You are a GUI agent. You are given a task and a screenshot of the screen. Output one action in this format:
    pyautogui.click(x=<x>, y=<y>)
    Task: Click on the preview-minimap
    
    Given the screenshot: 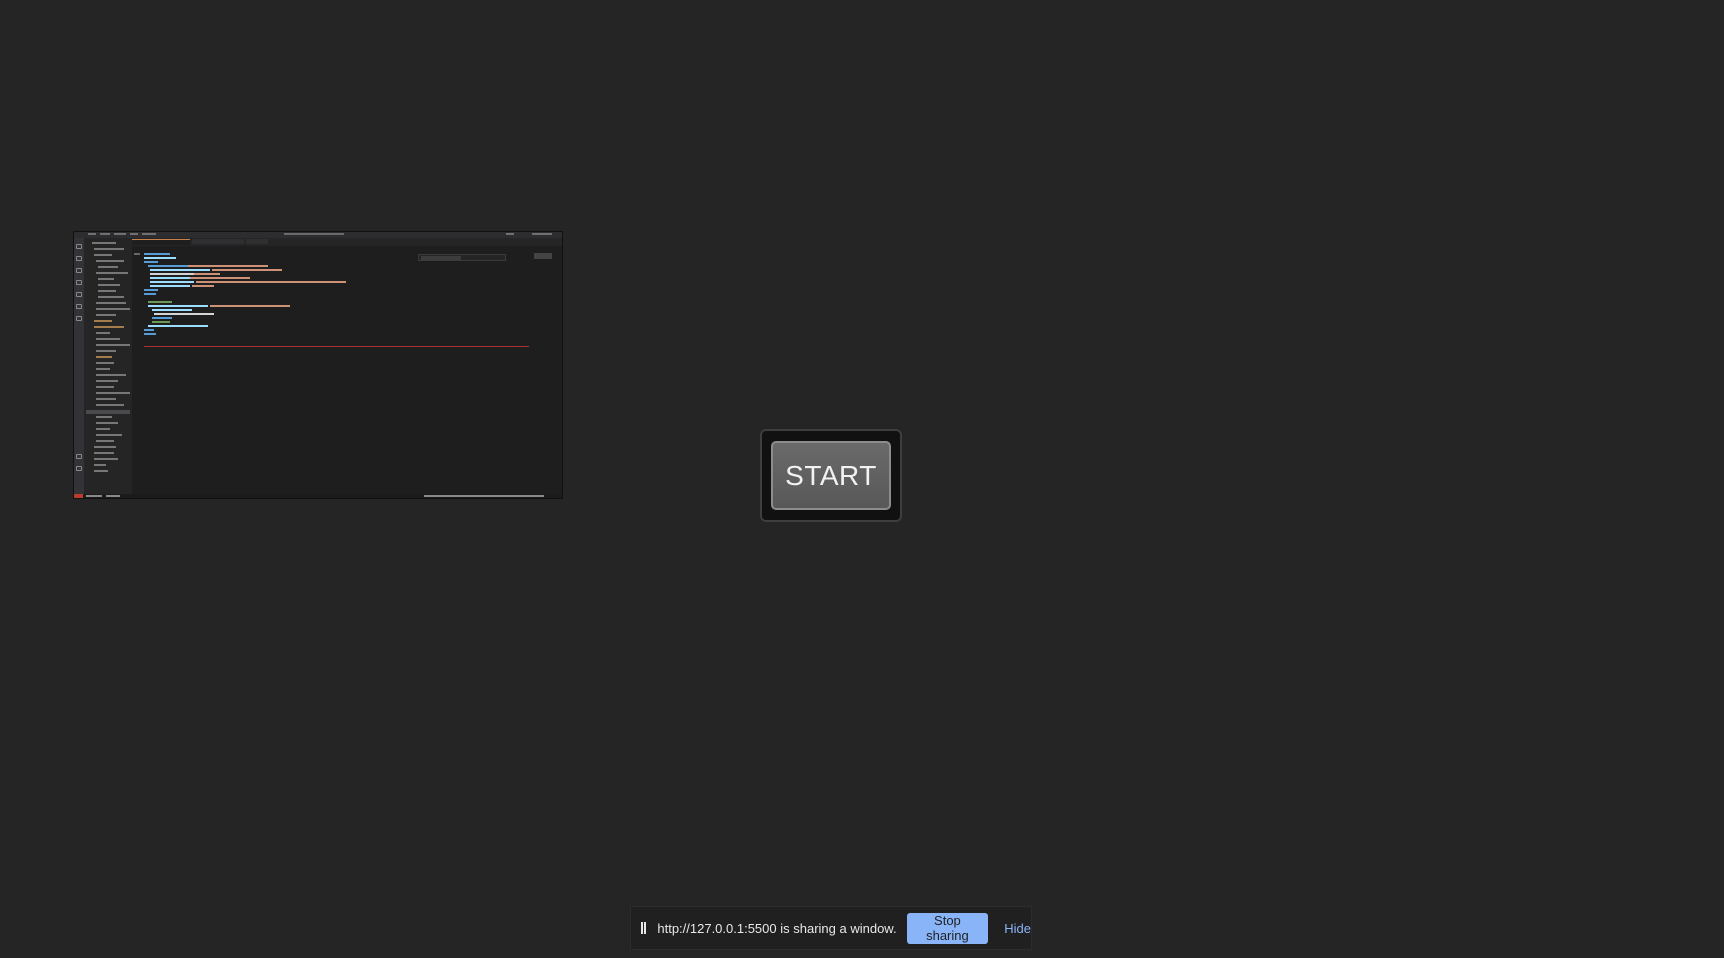 What is the action you would take?
    pyautogui.click(x=544, y=372)
    